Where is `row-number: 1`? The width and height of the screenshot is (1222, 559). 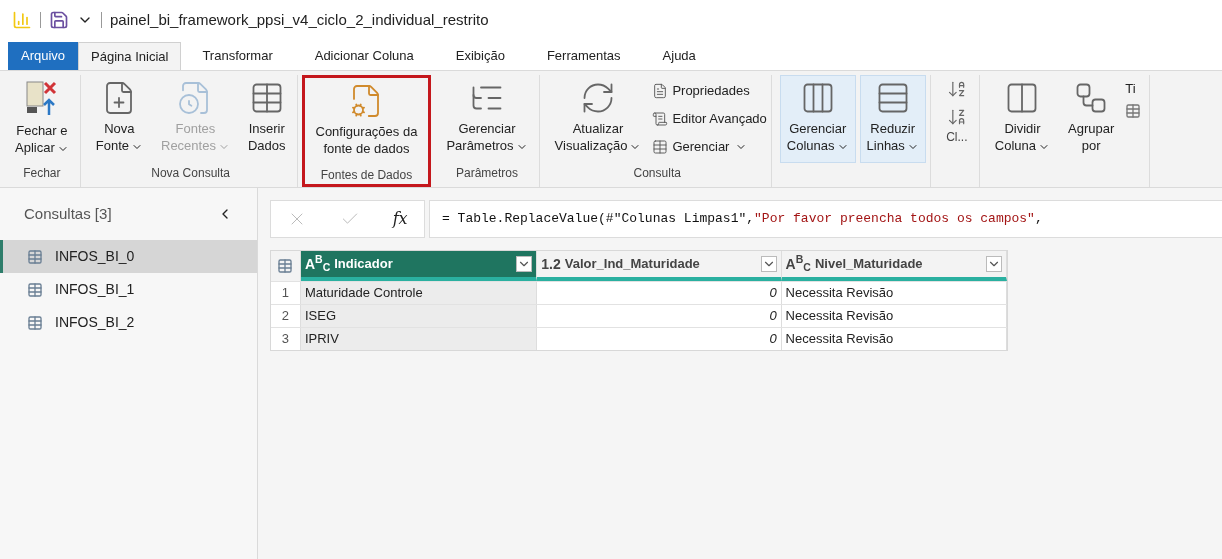
row-number: 1 is located at coordinates (286, 293).